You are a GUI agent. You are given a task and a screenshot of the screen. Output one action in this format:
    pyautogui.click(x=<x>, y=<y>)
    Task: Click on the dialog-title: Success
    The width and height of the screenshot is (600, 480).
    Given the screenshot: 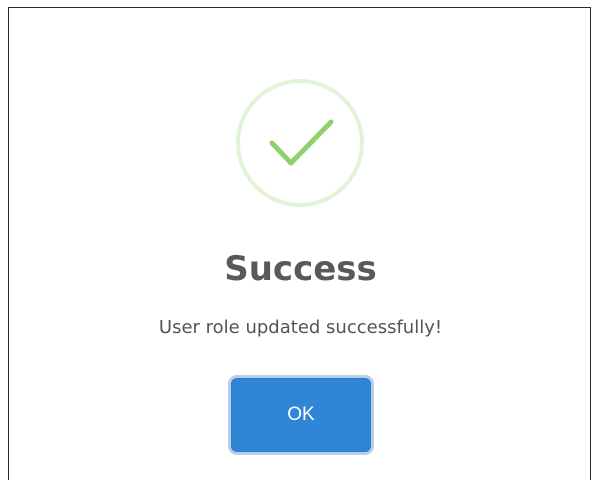 What is the action you would take?
    pyautogui.click(x=300, y=269)
    